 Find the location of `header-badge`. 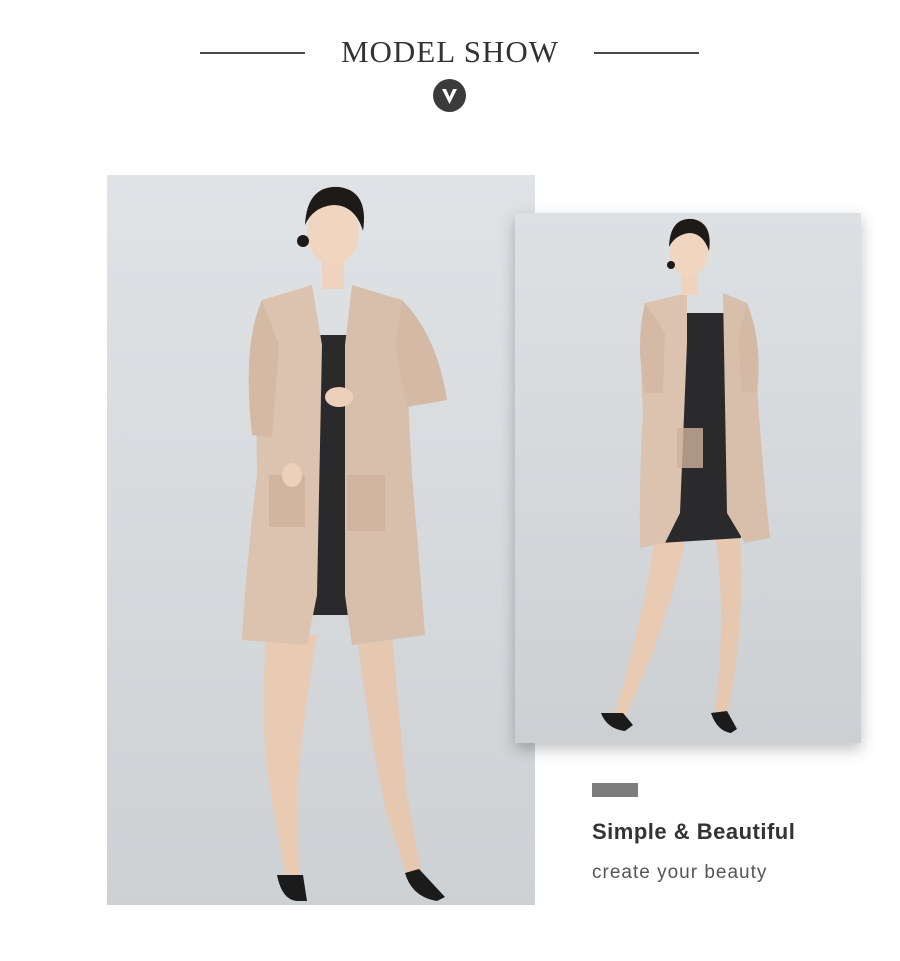

header-badge is located at coordinates (449, 95).